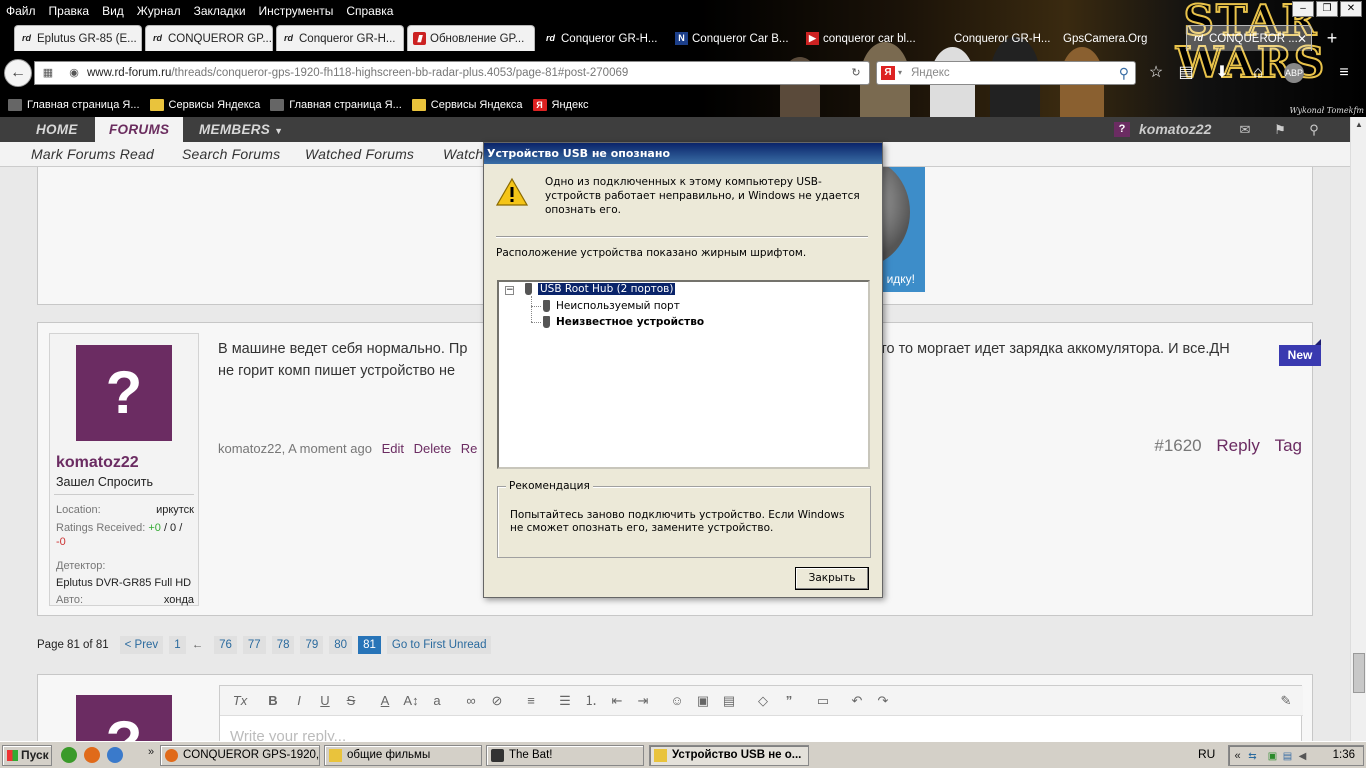 Image resolution: width=1366 pixels, height=768 pixels. Describe the element at coordinates (18, 73) in the screenshot. I see `back-arrow-icon: ←` at that location.